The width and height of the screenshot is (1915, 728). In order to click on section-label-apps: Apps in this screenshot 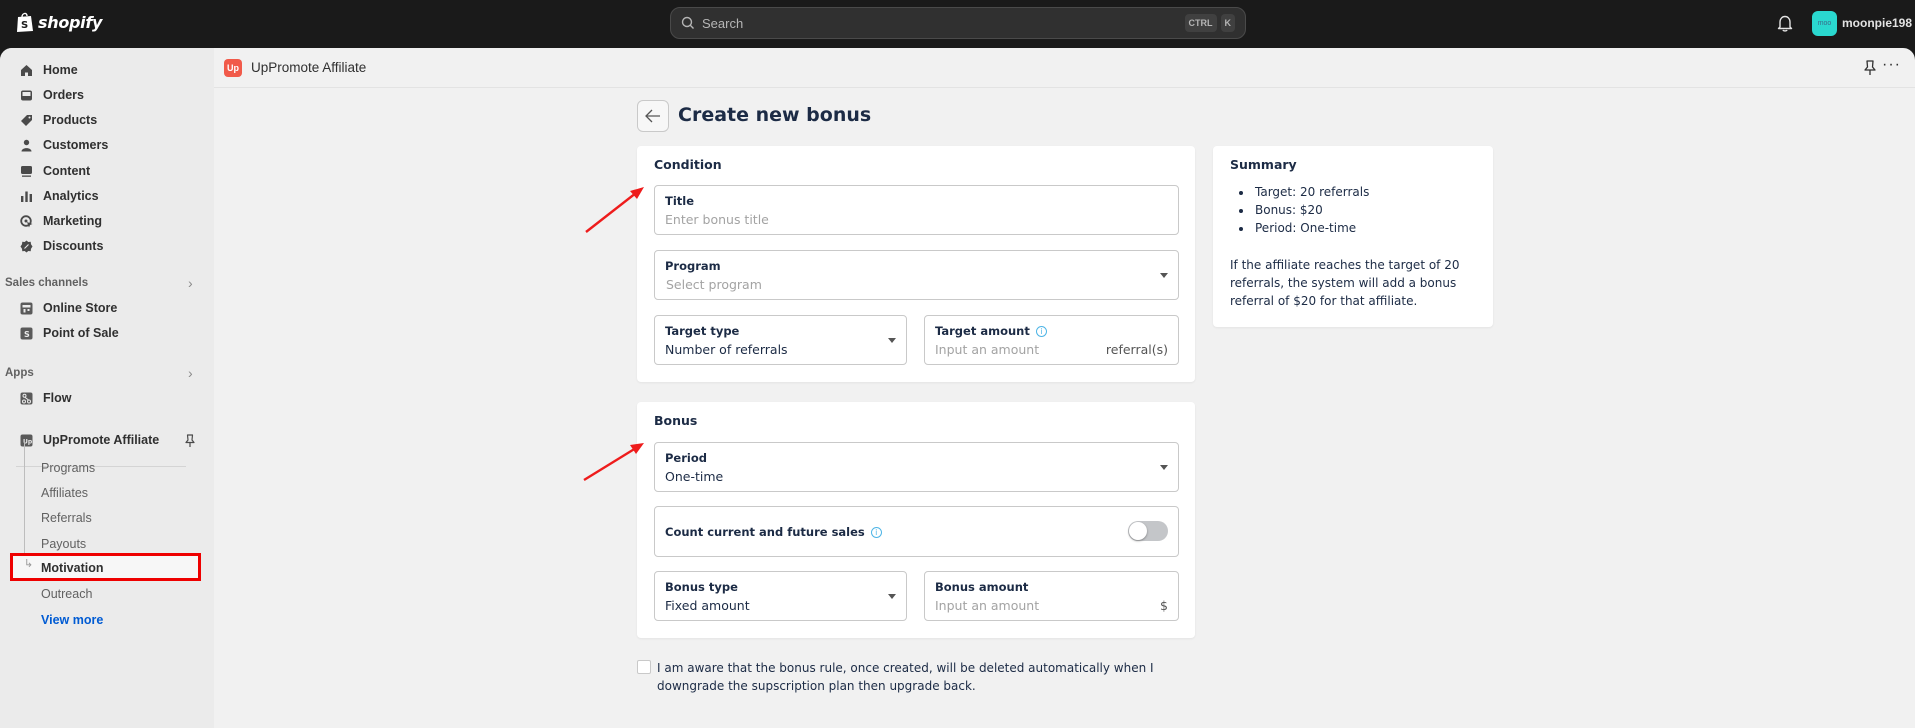, I will do `click(19, 373)`.